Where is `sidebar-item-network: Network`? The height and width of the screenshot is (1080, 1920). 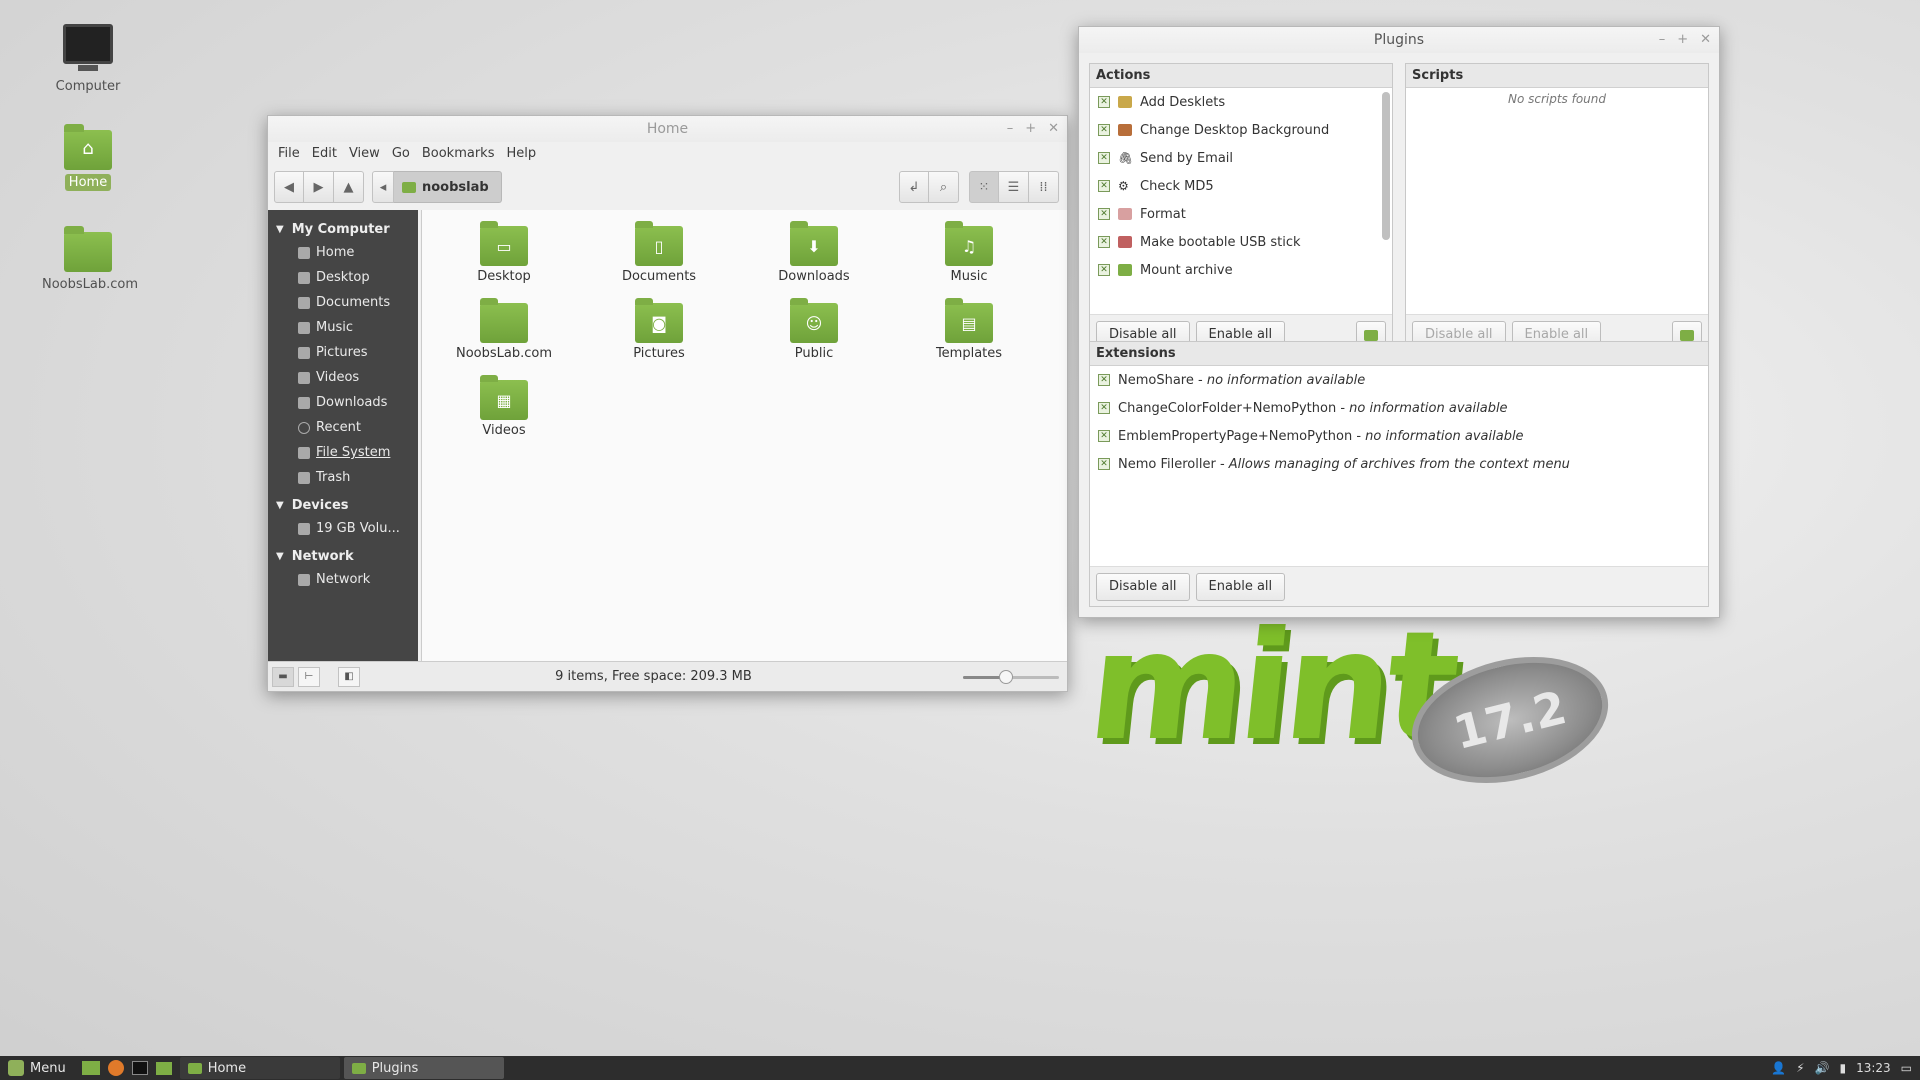 sidebar-item-network: Network is located at coordinates (343, 579).